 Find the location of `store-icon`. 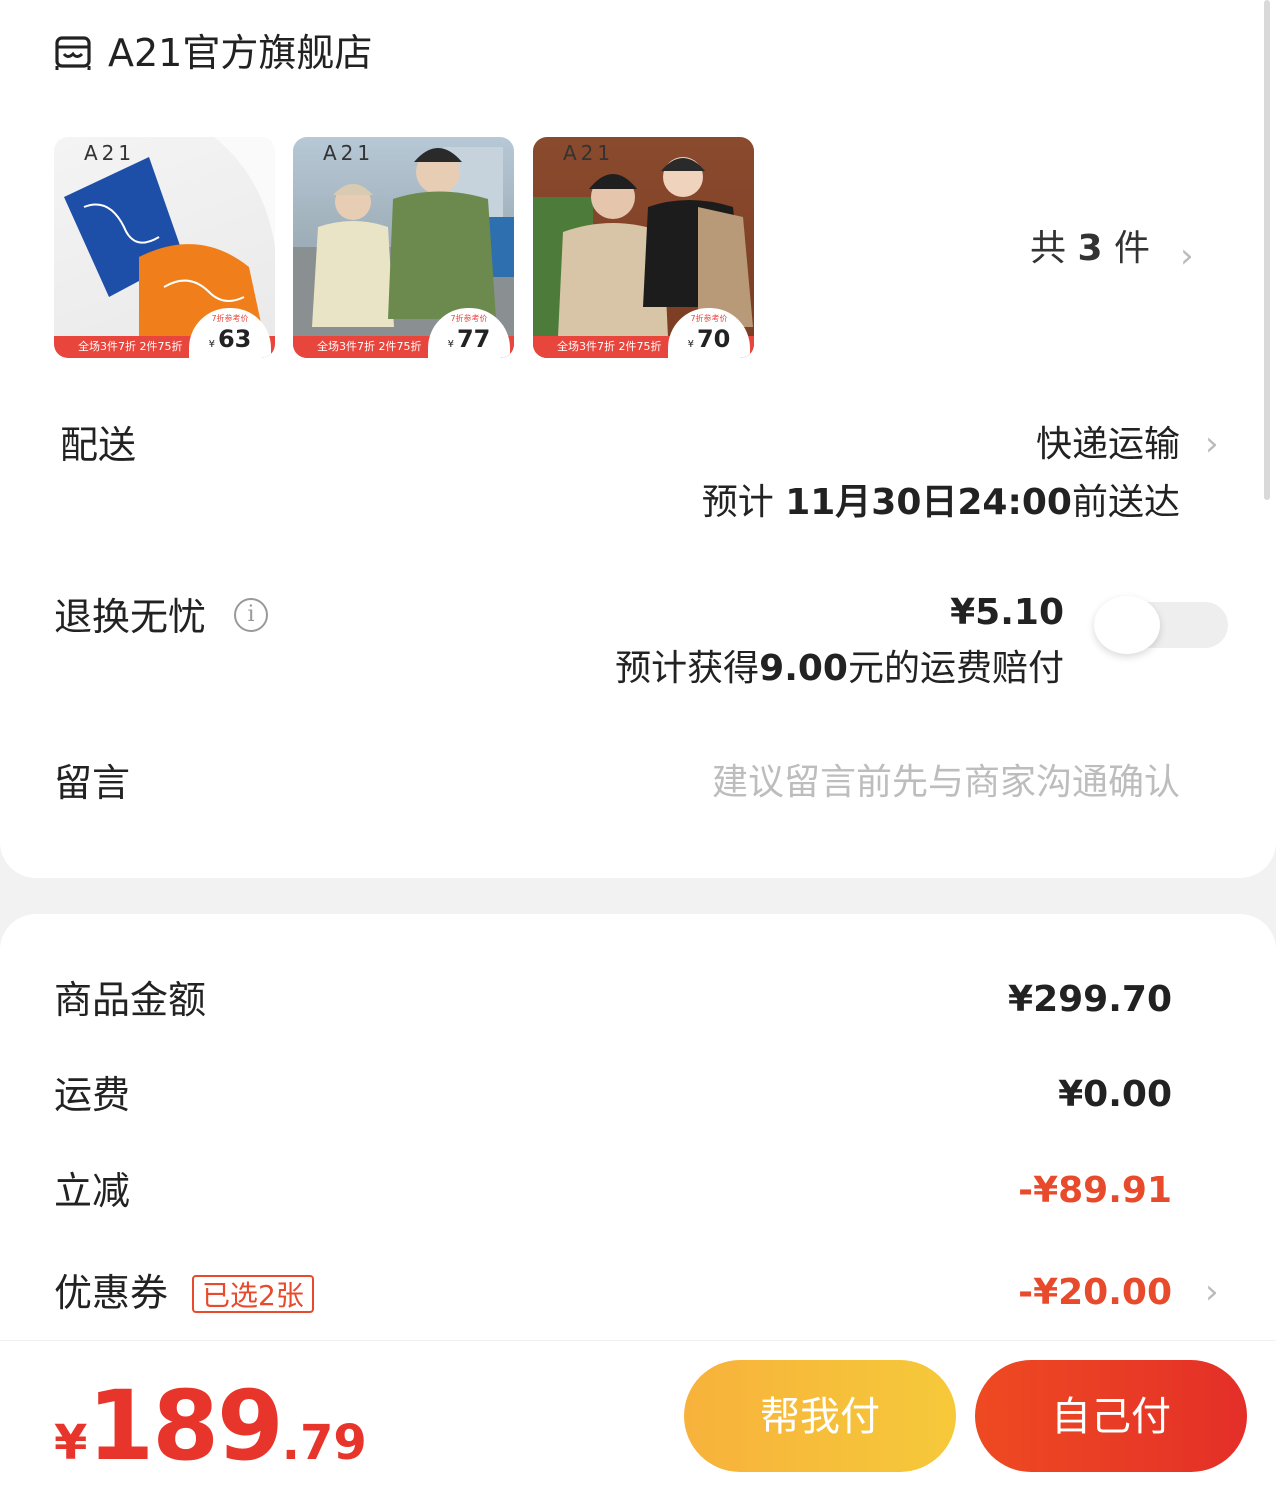

store-icon is located at coordinates (73, 53).